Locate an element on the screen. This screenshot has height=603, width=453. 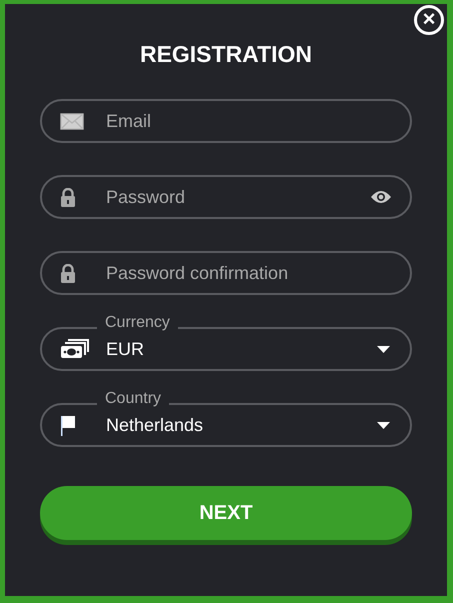
email-field: Email is located at coordinates (226, 121).